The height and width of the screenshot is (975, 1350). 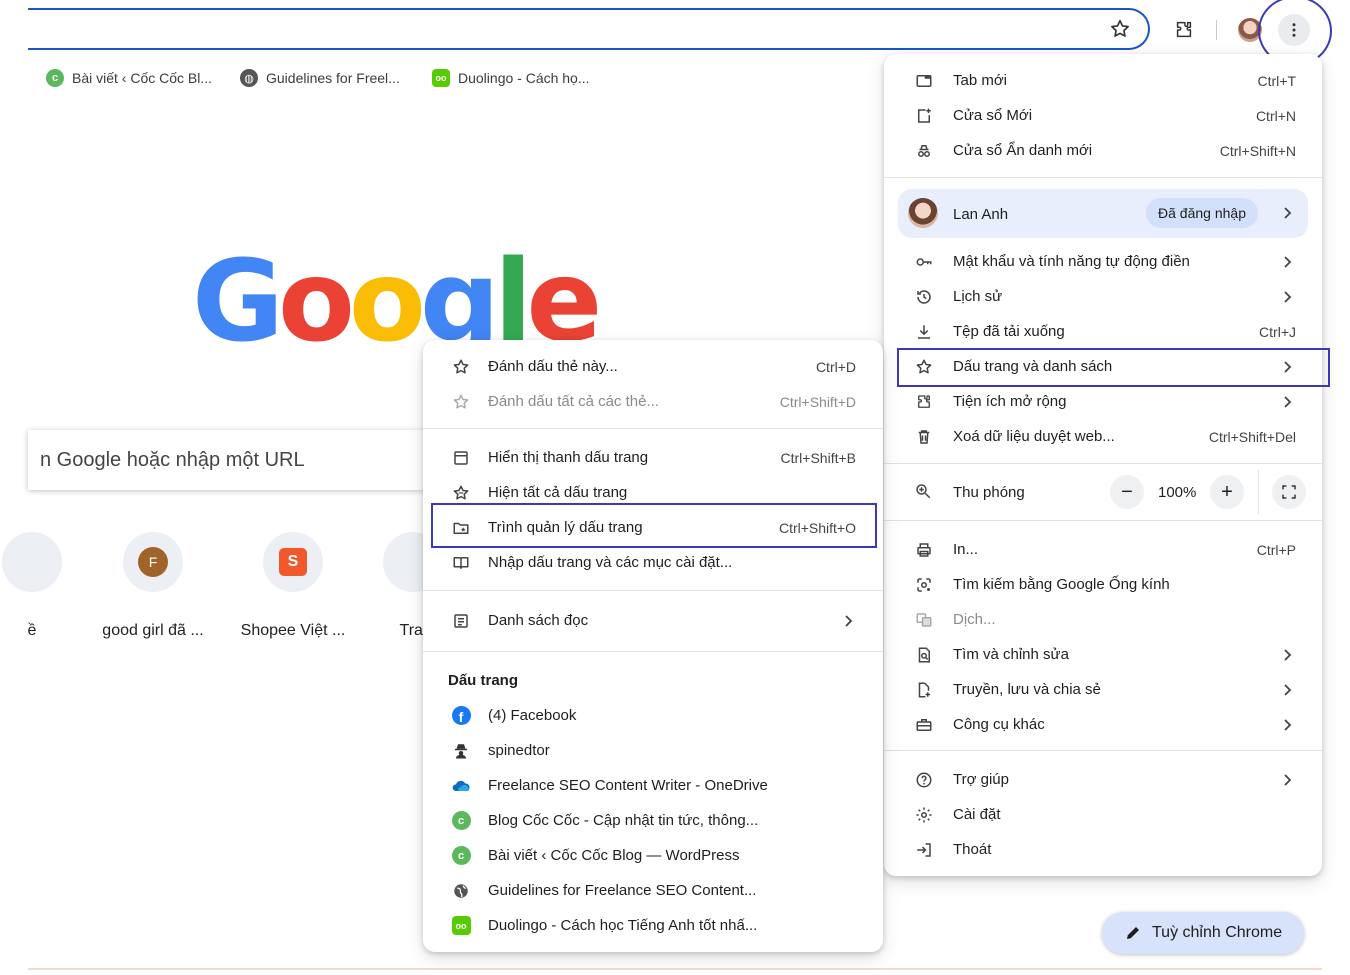 I want to click on lens-icon, so click(x=924, y=585).